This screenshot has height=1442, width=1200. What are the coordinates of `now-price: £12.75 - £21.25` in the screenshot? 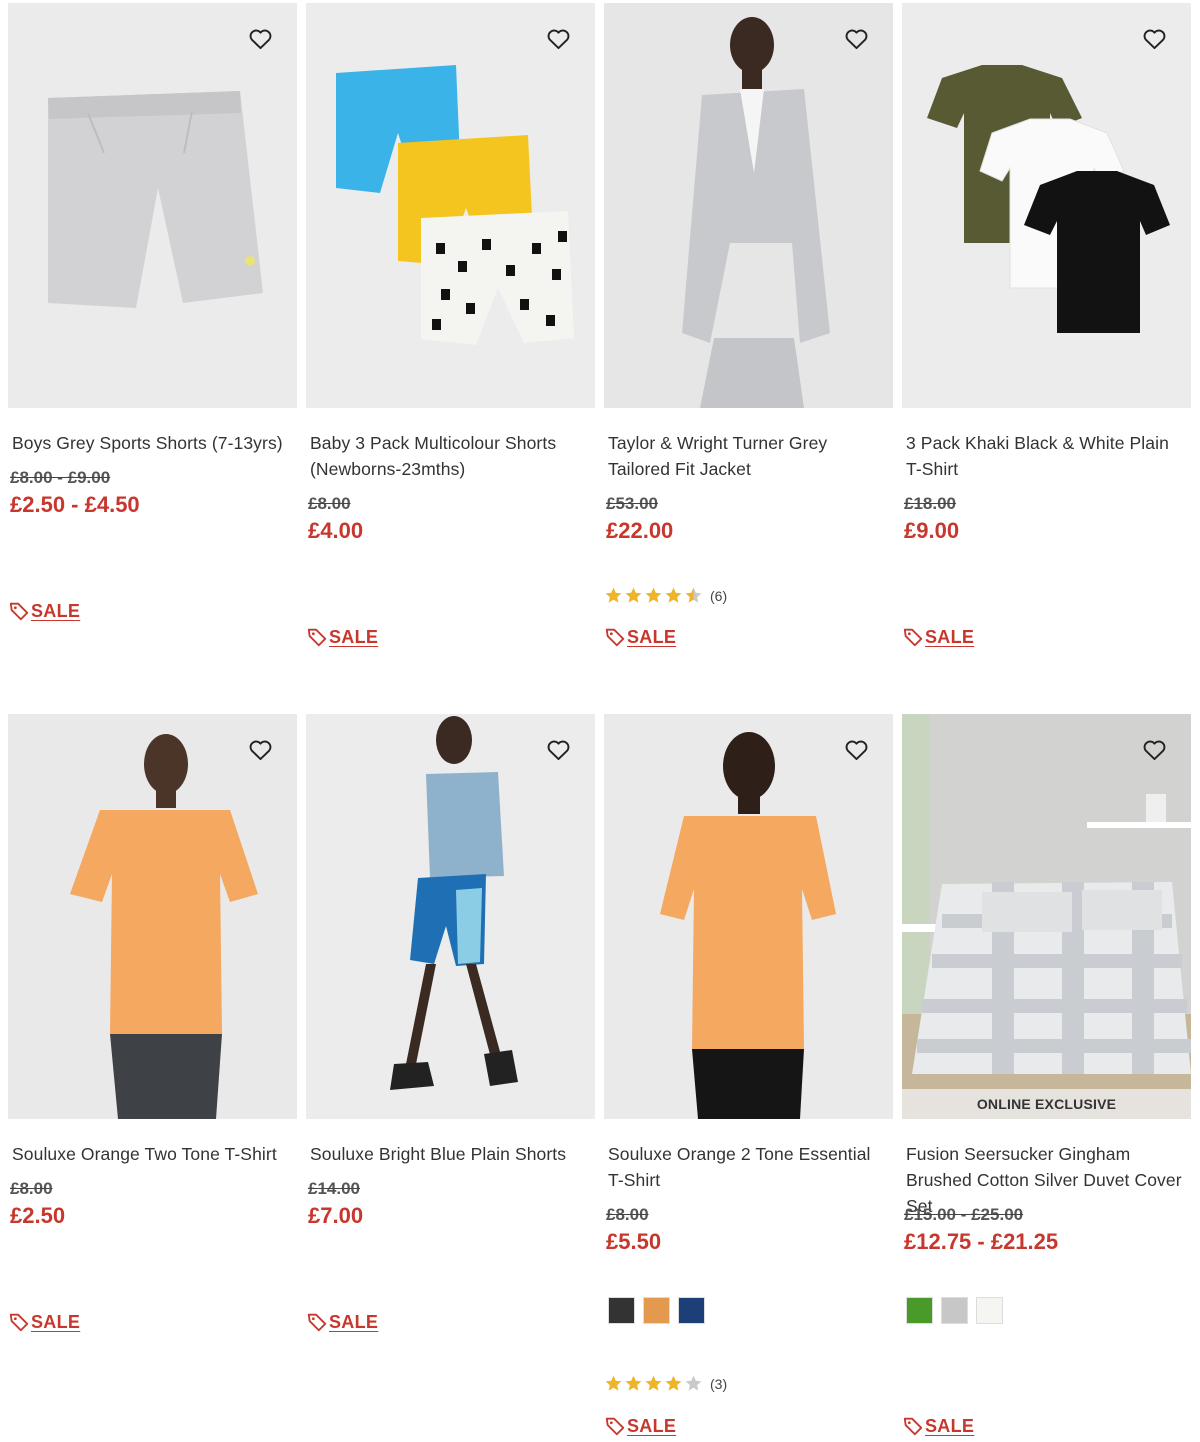 It's located at (981, 1241).